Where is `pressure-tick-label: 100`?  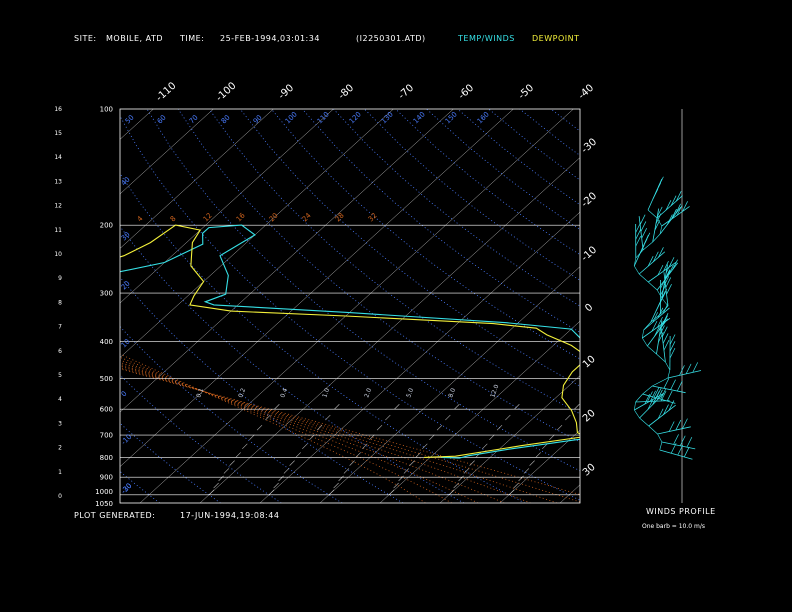 pressure-tick-label: 100 is located at coordinates (106, 110).